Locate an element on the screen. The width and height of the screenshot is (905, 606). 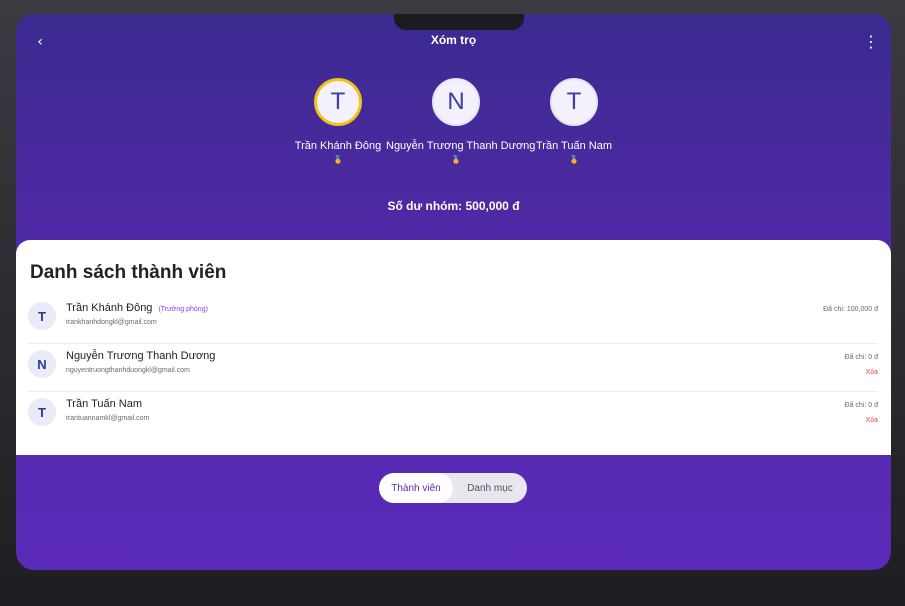
page-title: Xóm trọ is located at coordinates (453, 40).